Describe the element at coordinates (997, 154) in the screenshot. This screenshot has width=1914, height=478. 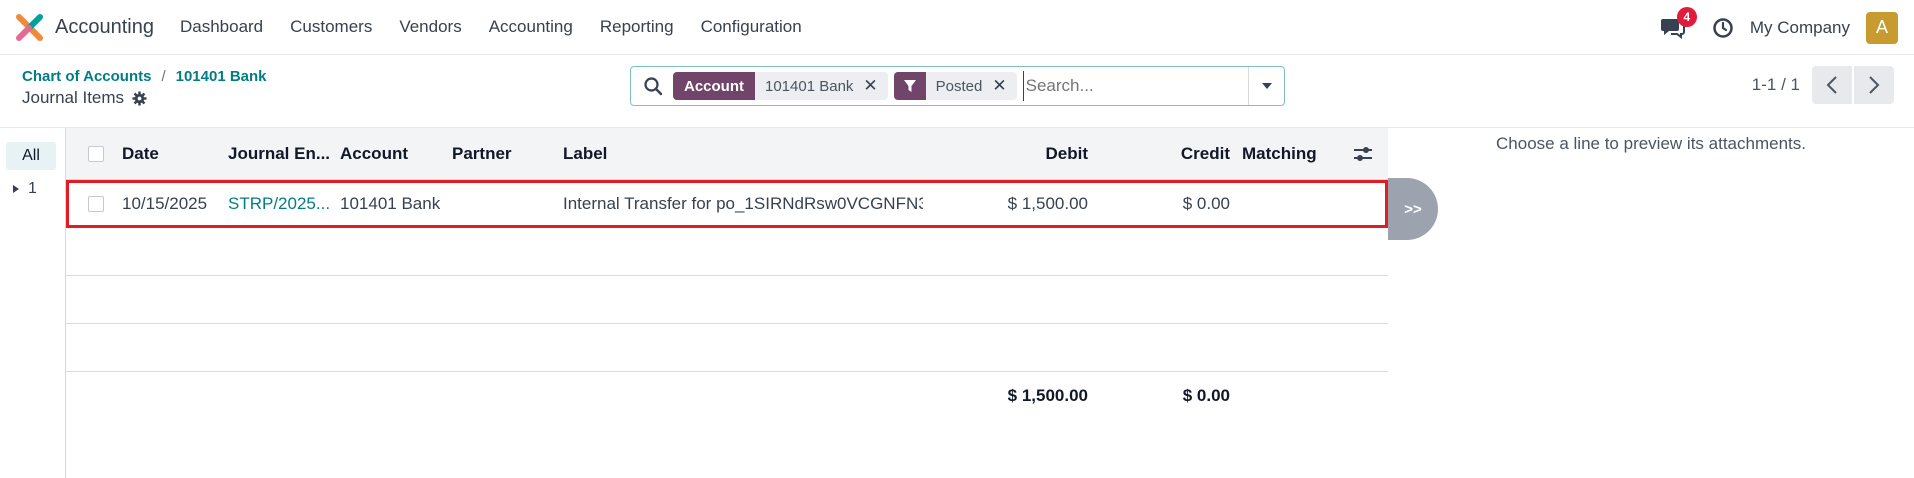
I see `column-debit: Debit` at that location.